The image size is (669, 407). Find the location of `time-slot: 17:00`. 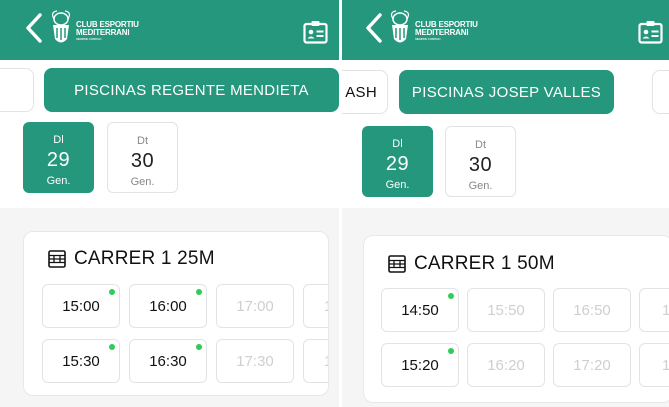

time-slot: 17:00 is located at coordinates (255, 306).